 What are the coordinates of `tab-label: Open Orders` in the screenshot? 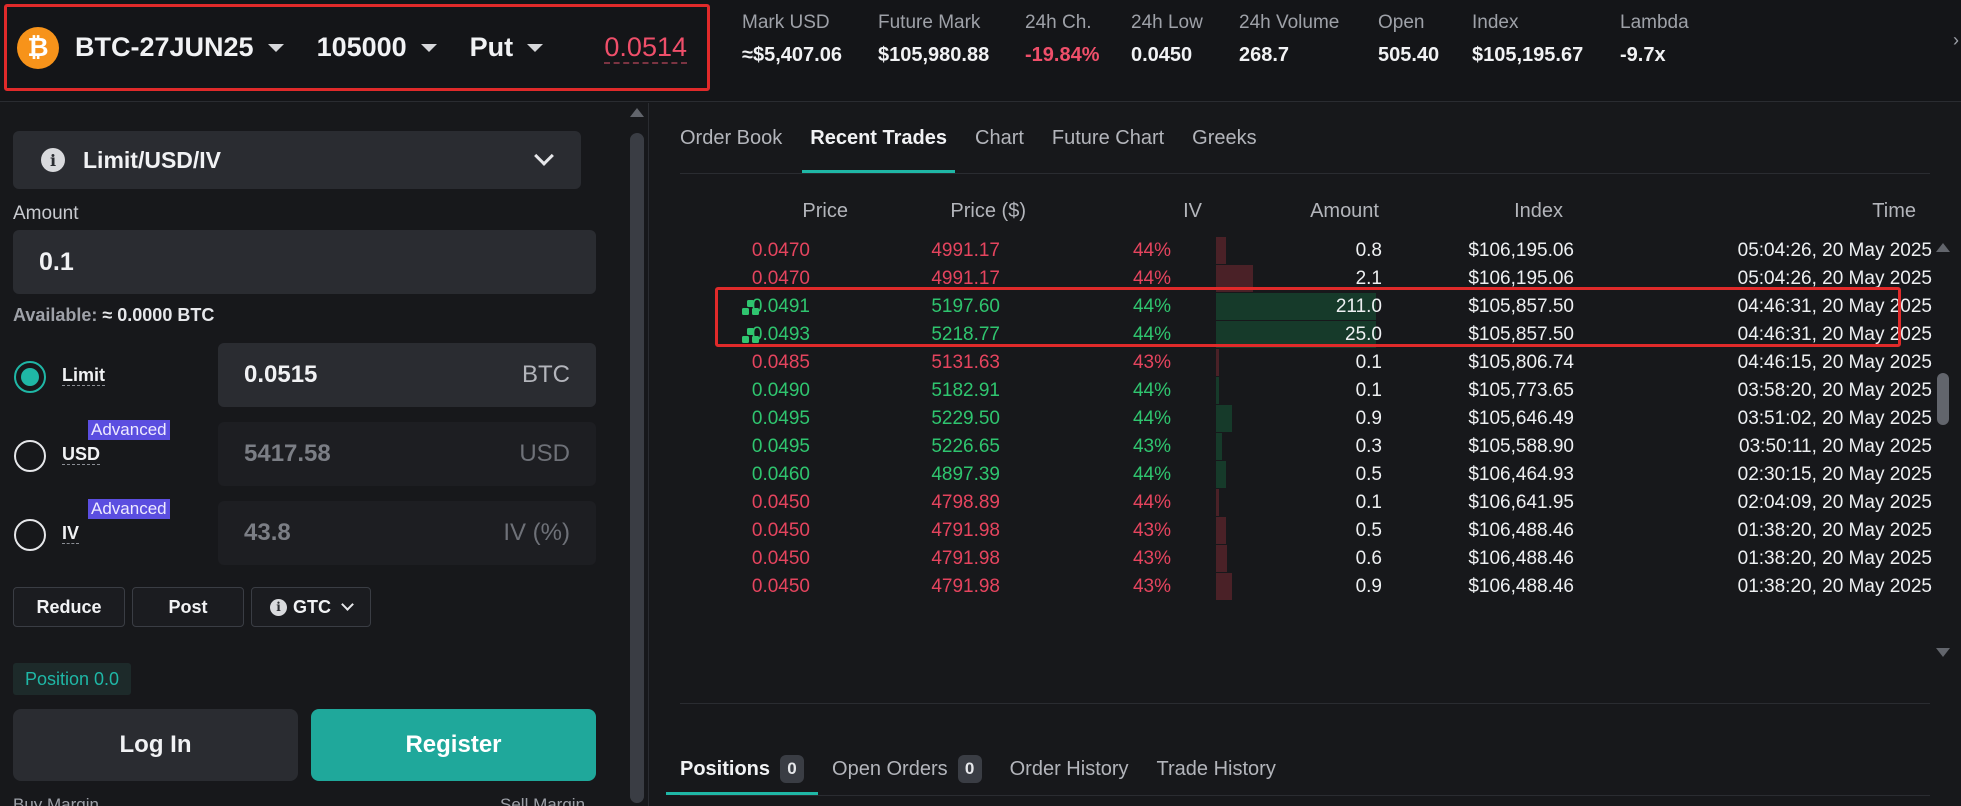 It's located at (890, 768).